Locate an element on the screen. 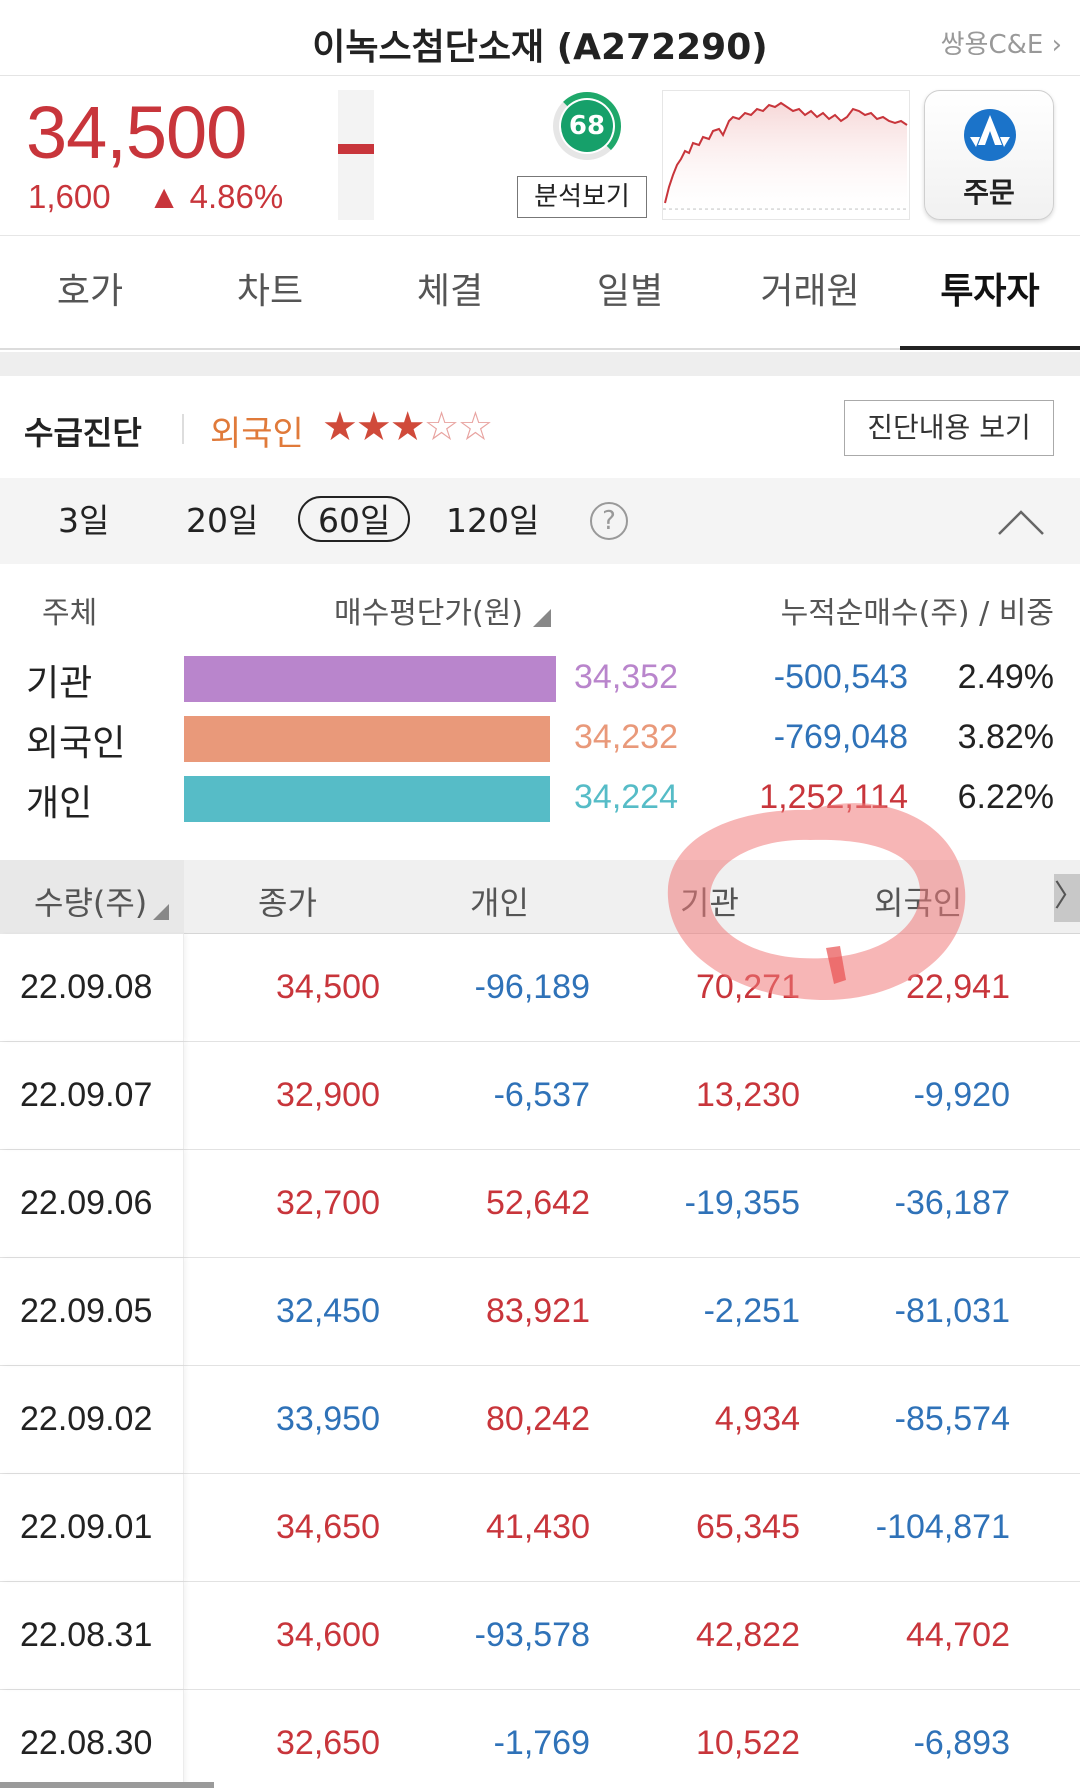 The image size is (1080, 1788). price-range-bar is located at coordinates (356, 155).